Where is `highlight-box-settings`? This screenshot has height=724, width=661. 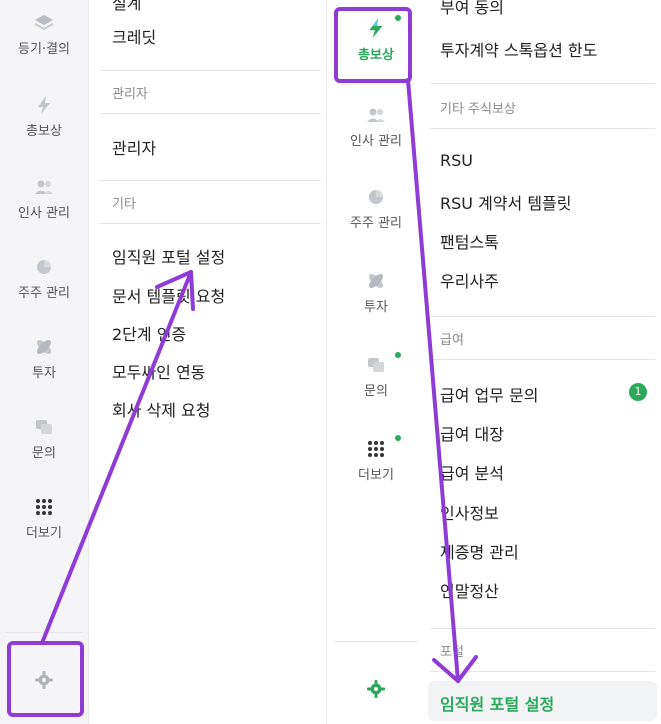
highlight-box-settings is located at coordinates (45, 679).